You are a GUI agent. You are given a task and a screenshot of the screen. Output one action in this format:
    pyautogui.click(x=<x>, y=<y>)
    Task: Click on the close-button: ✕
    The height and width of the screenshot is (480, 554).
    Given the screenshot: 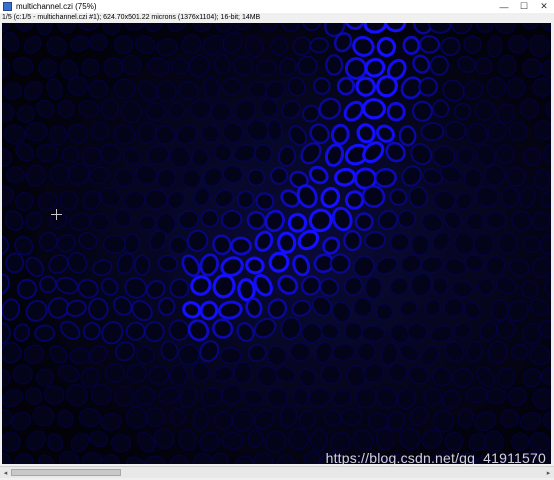 What is the action you would take?
    pyautogui.click(x=544, y=6)
    